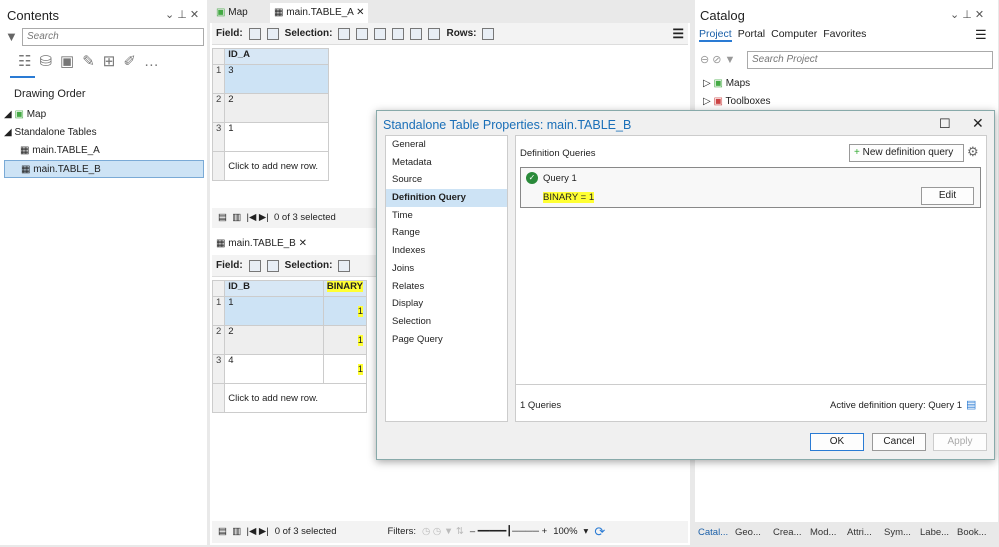 This screenshot has height=547, width=999. Describe the element at coordinates (276, 79) in the screenshot. I see `cell: 3` at that location.